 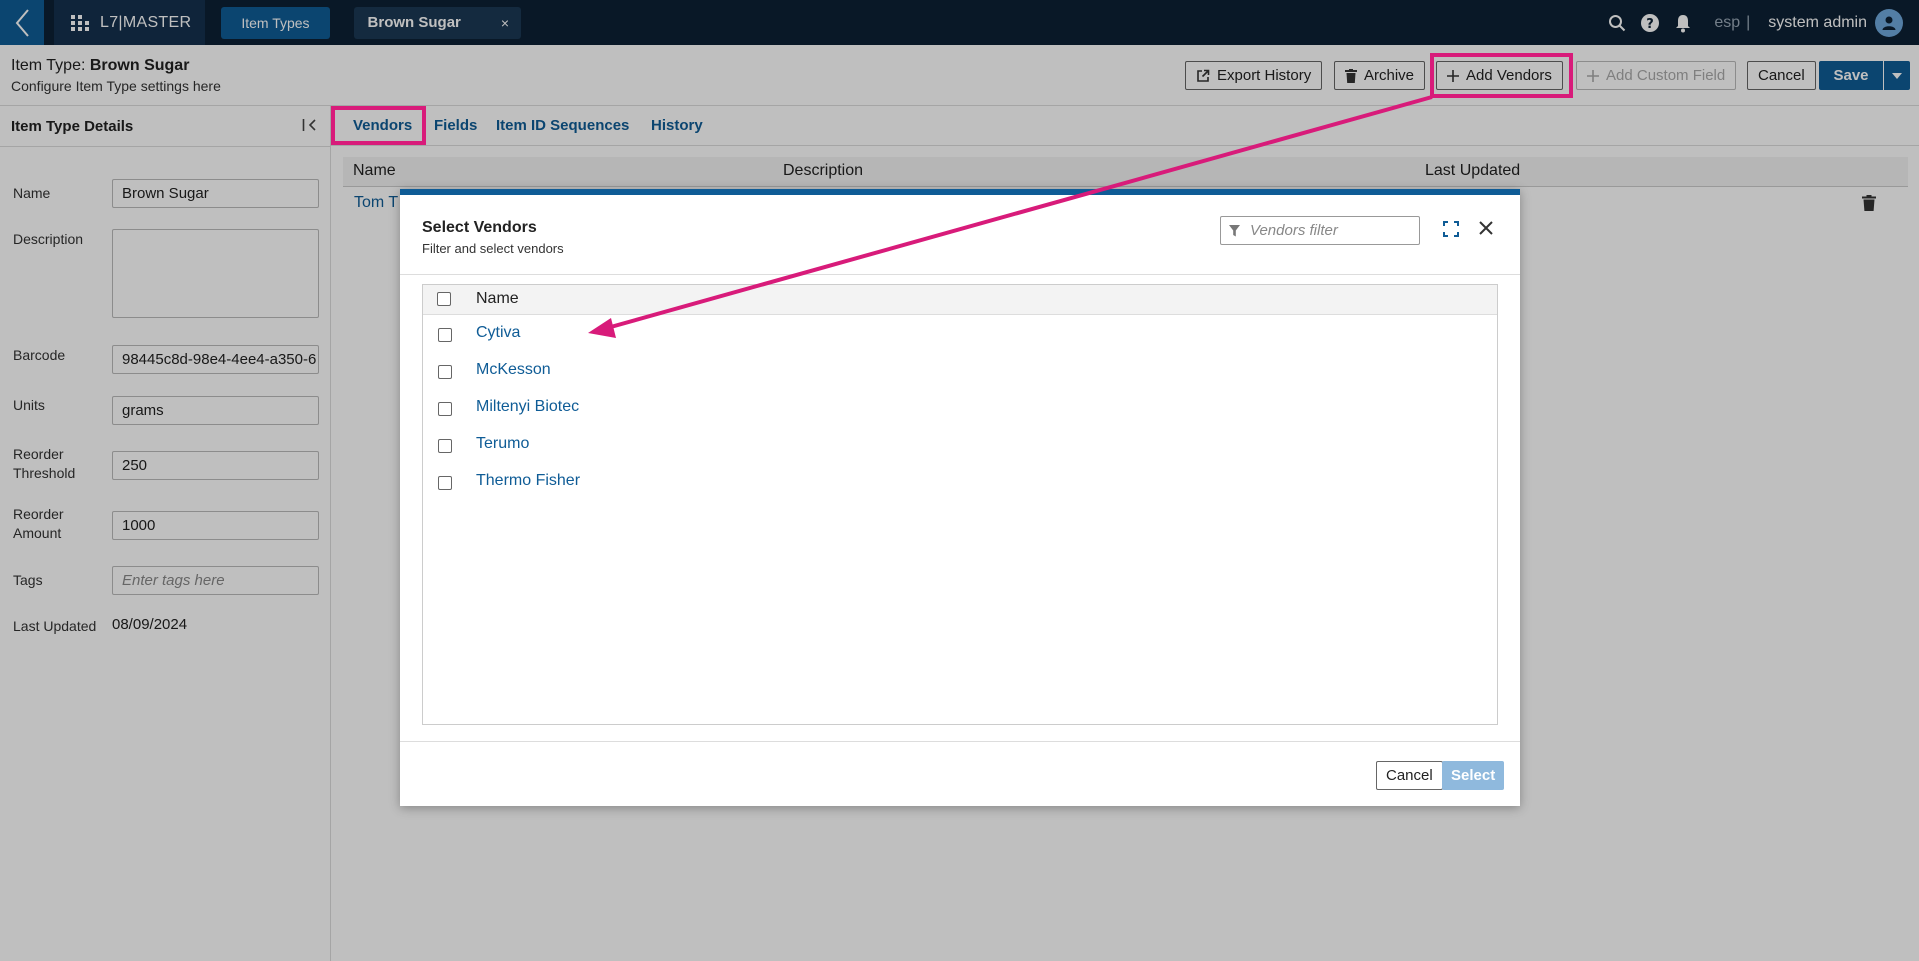 I want to click on annotation-arrow, so click(x=1010, y=216).